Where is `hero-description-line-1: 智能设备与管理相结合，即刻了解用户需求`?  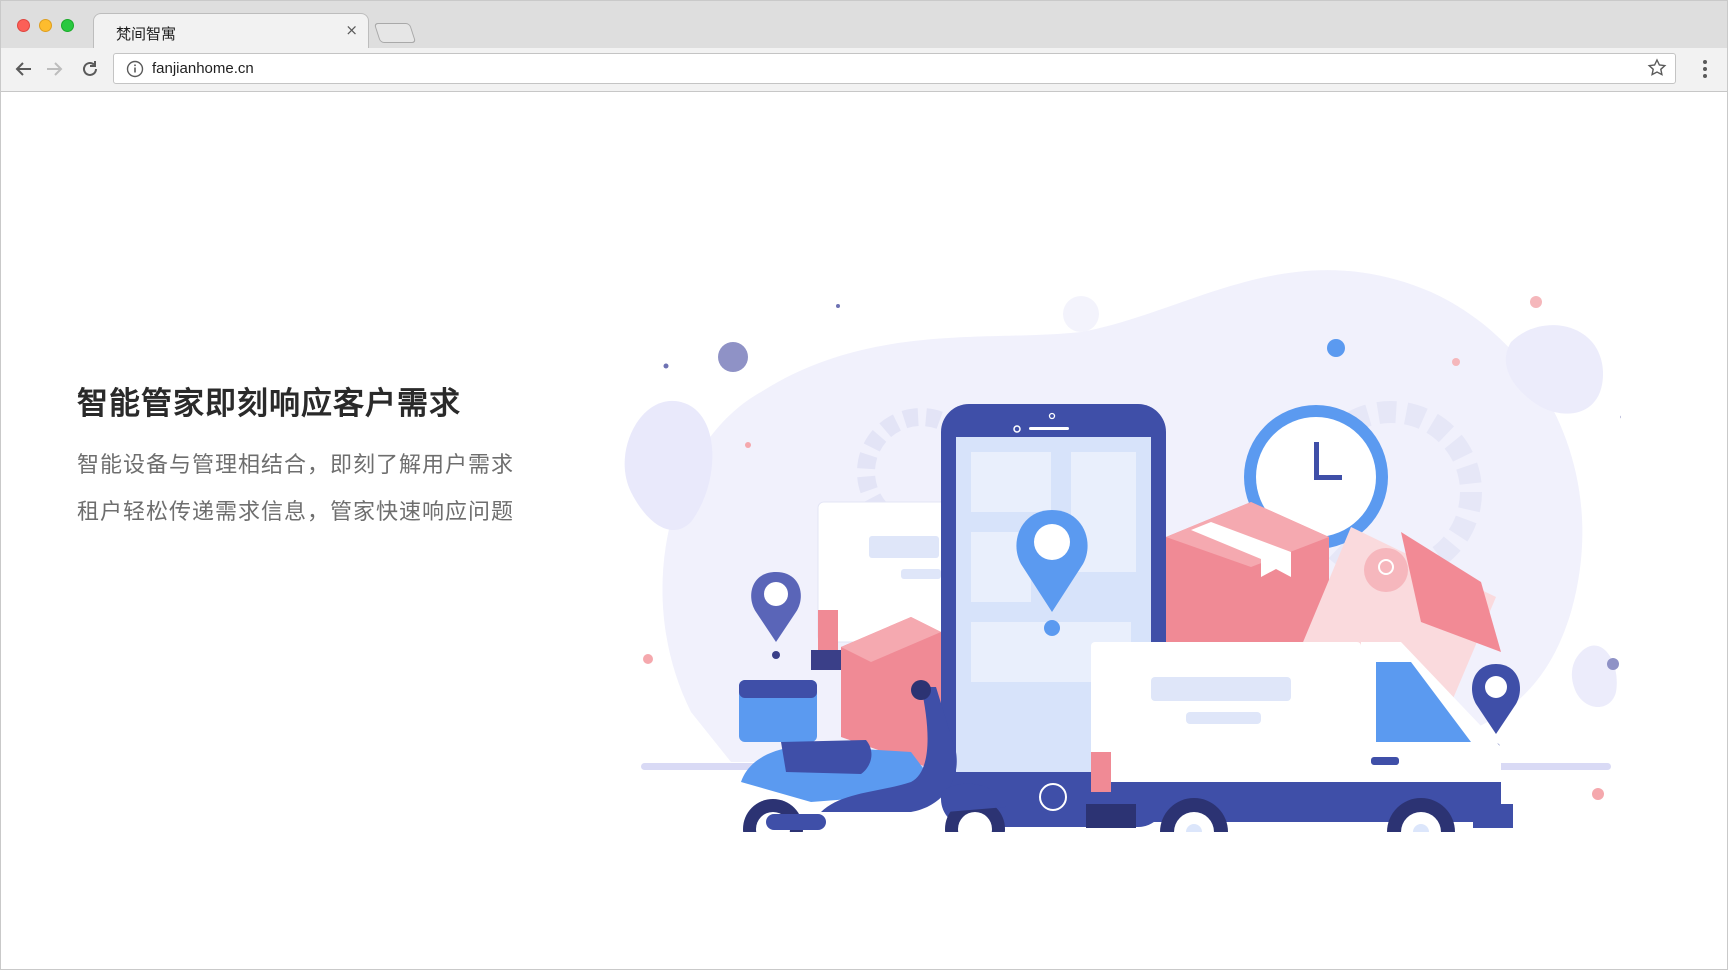
hero-description-line-1: 智能设备与管理相结合，即刻了解用户需求 is located at coordinates (296, 465).